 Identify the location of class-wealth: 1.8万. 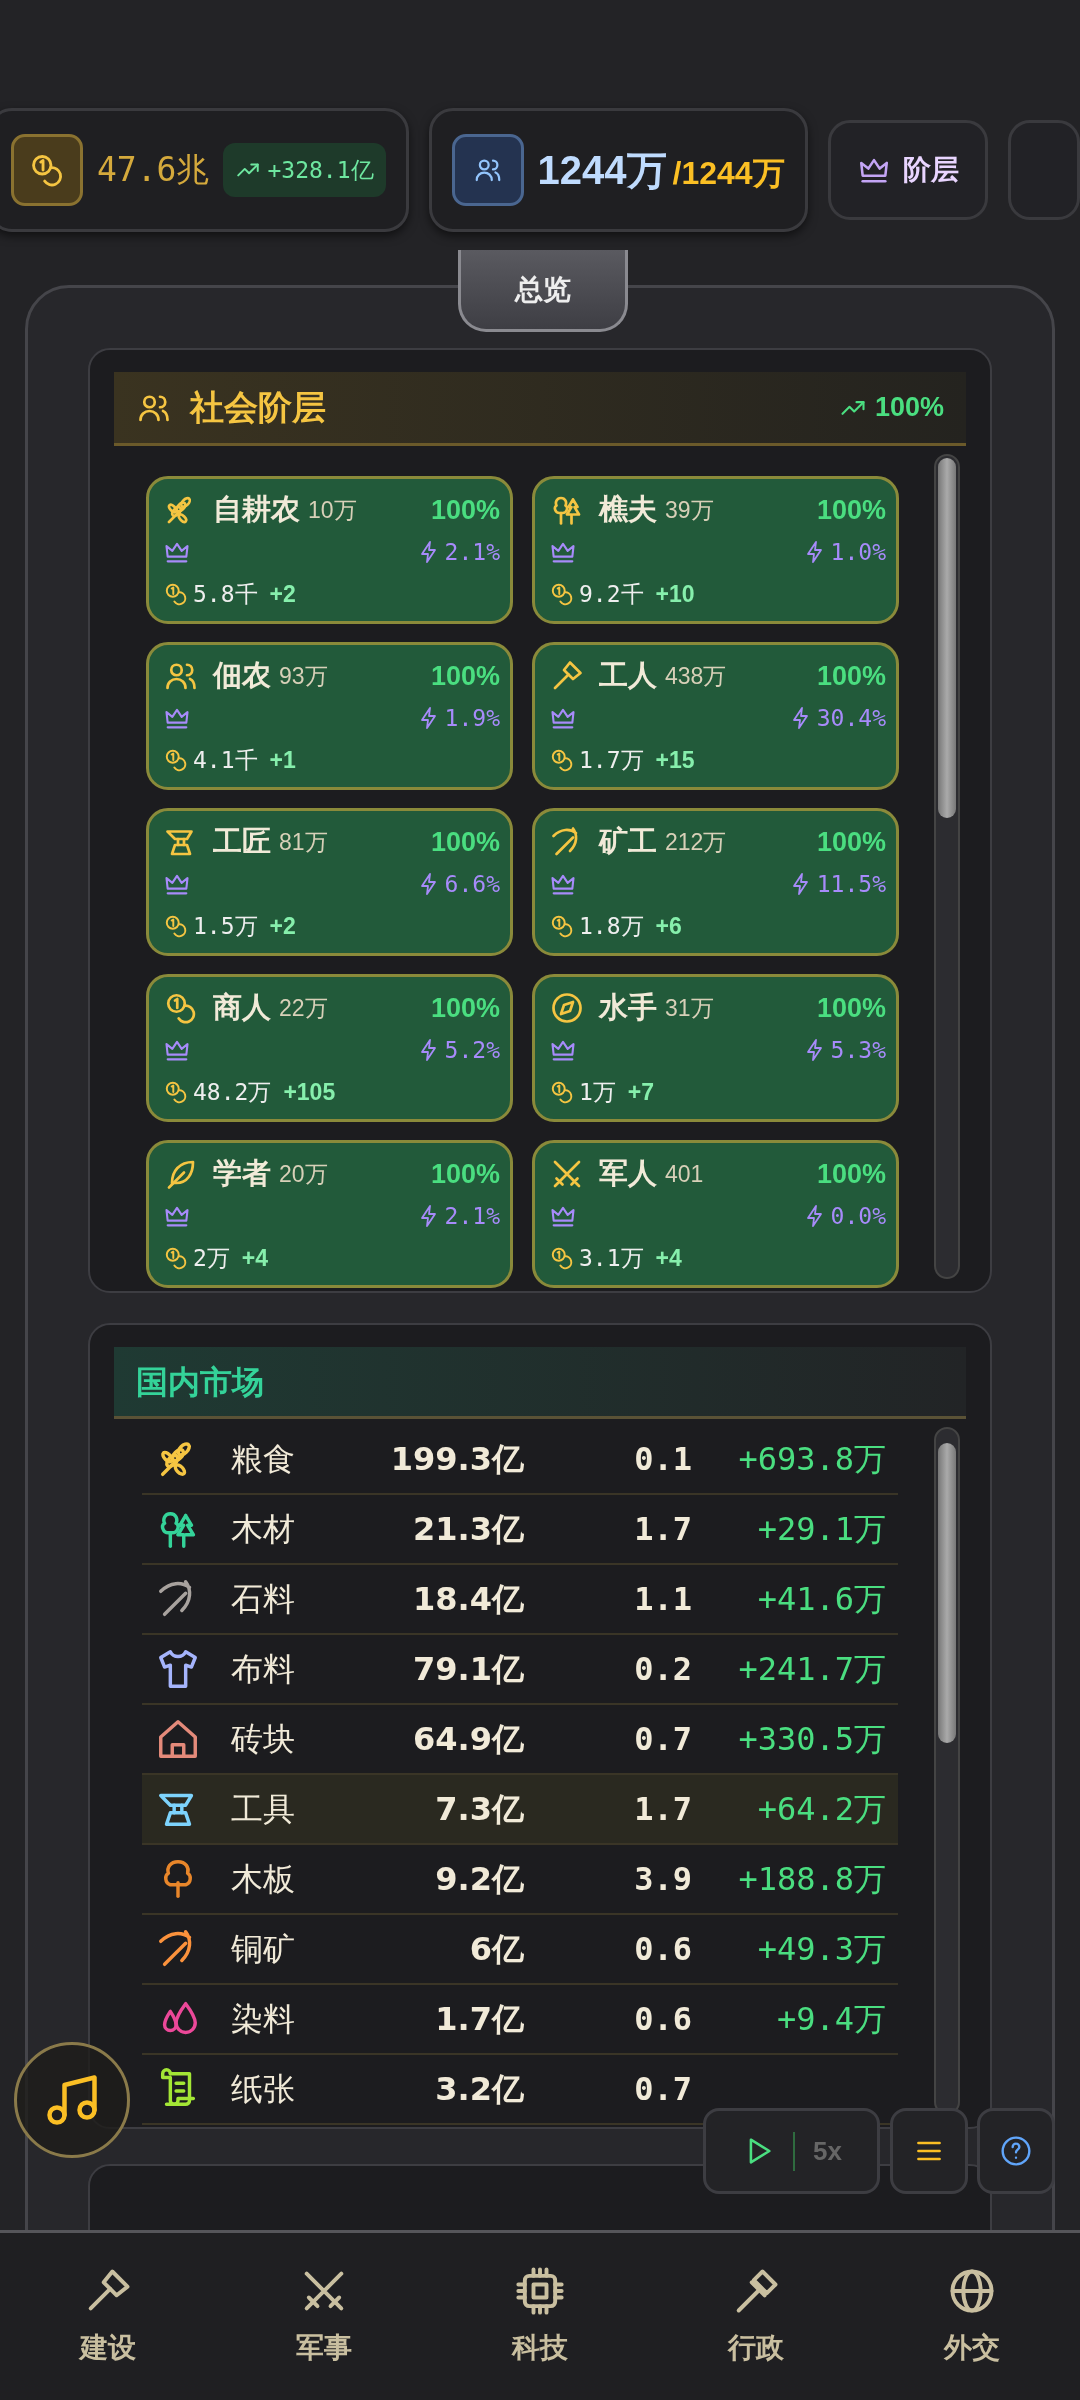
(611, 926).